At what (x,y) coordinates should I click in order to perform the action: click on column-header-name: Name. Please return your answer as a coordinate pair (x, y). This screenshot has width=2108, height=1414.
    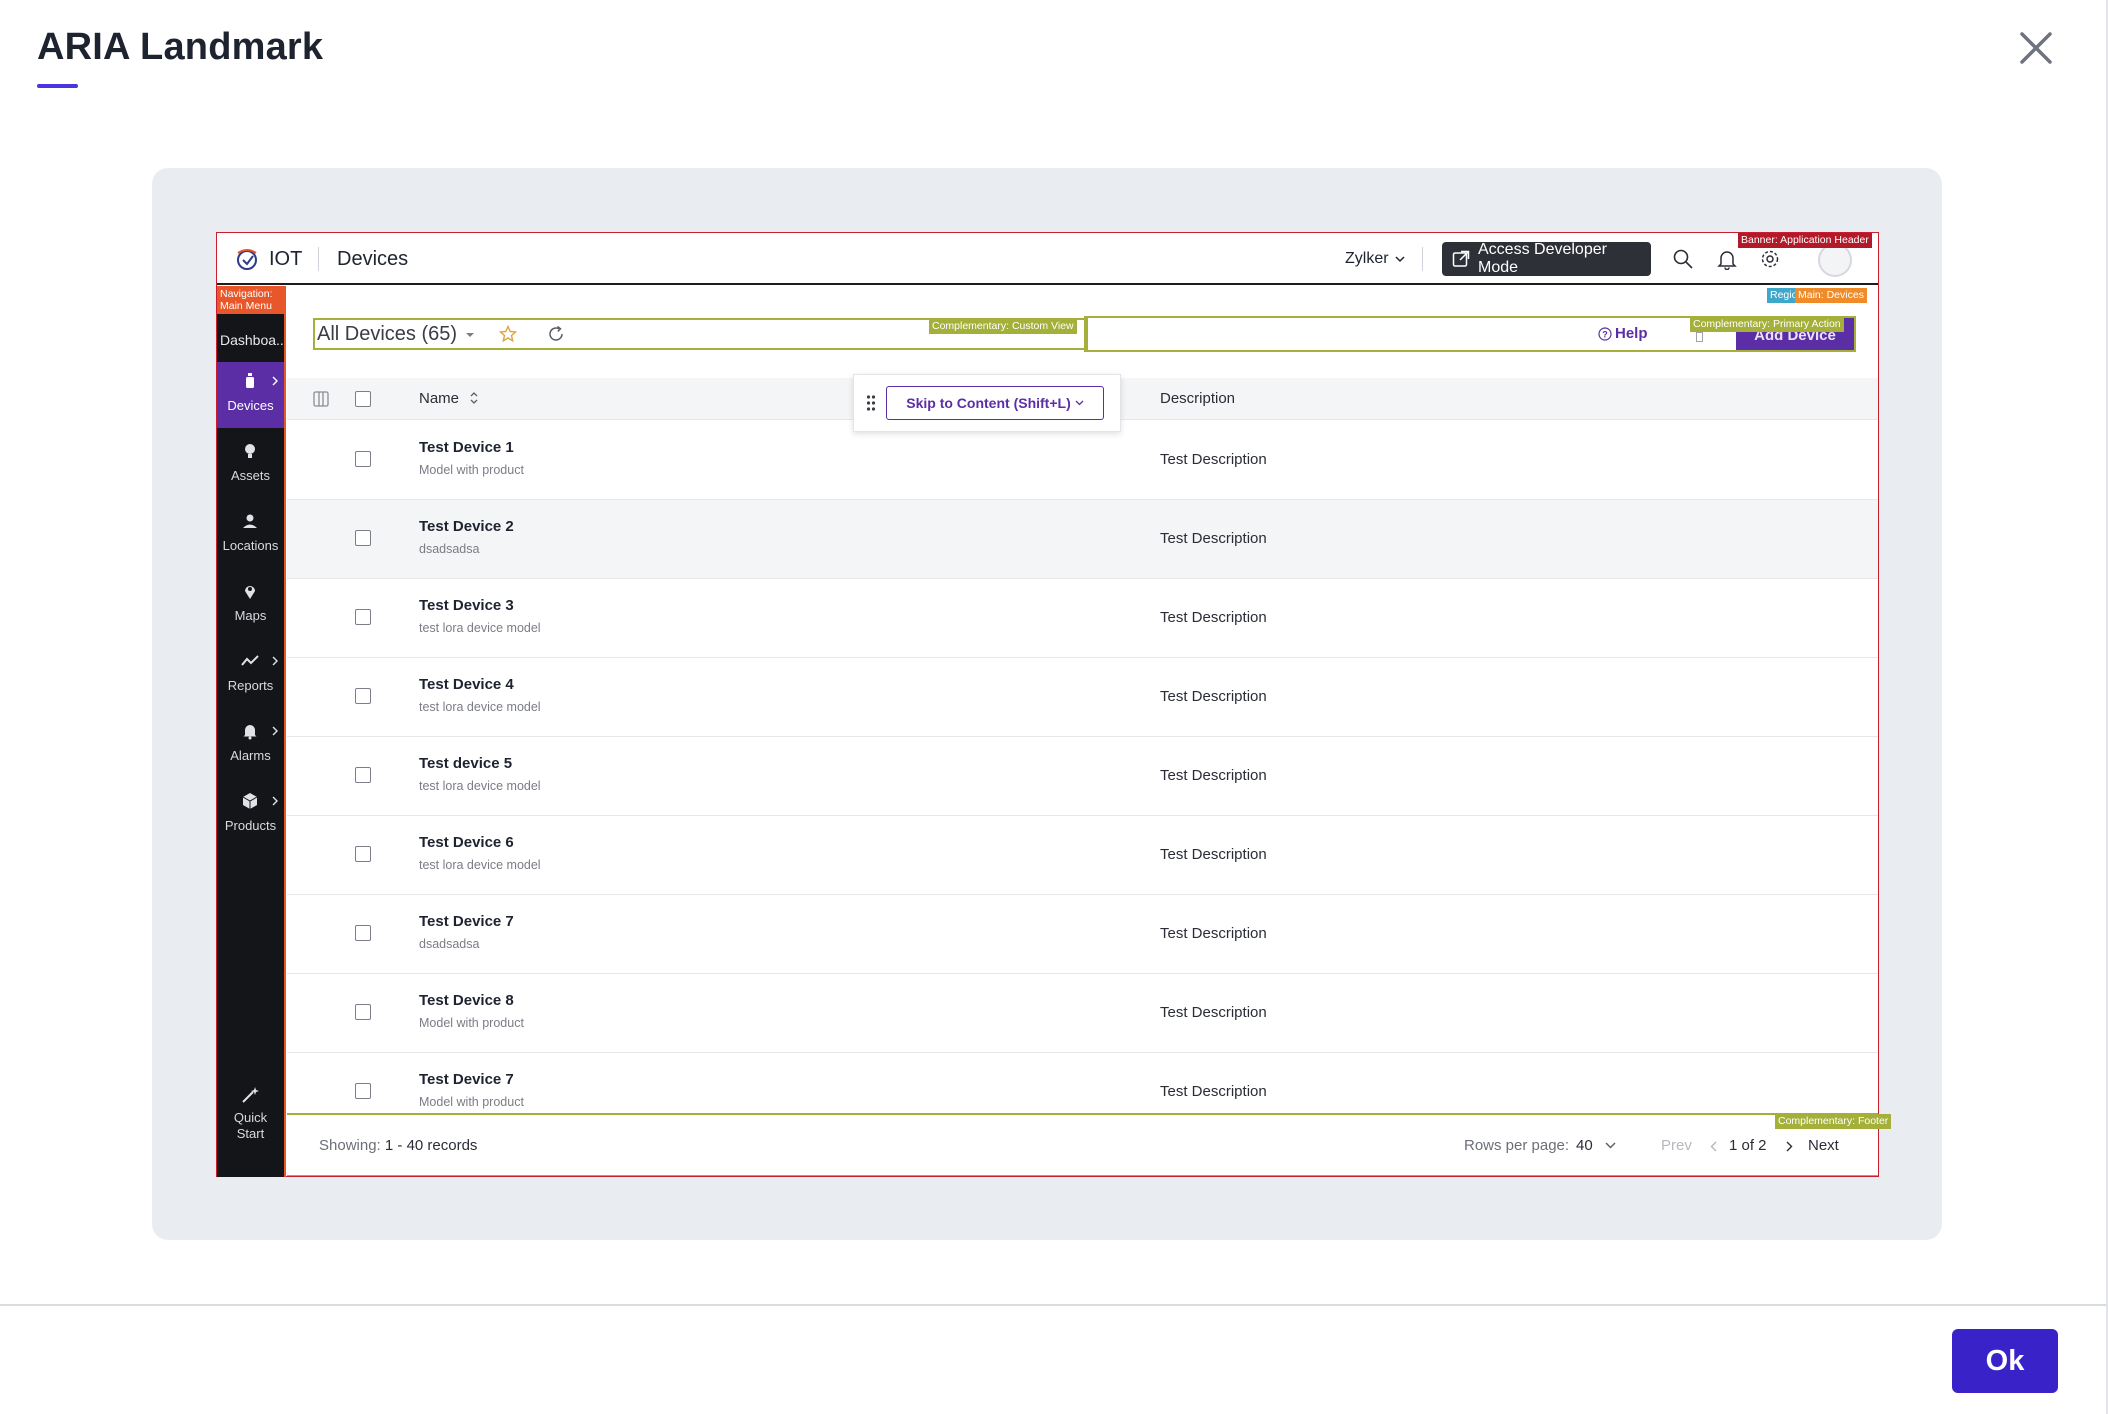
    Looking at the image, I should click on (439, 398).